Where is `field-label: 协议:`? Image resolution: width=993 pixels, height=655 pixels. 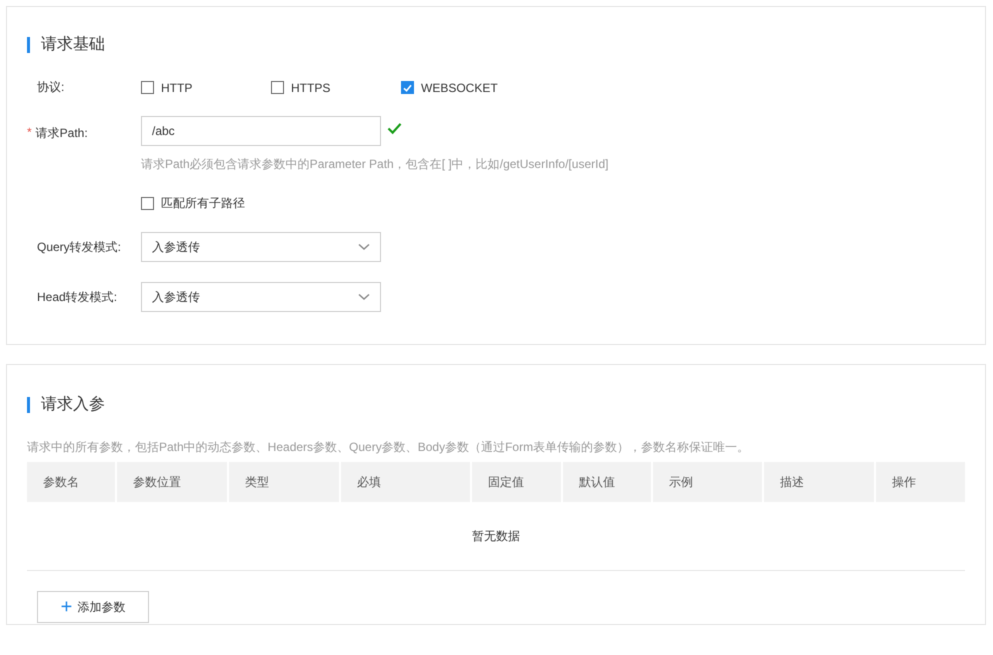 field-label: 协议: is located at coordinates (50, 87).